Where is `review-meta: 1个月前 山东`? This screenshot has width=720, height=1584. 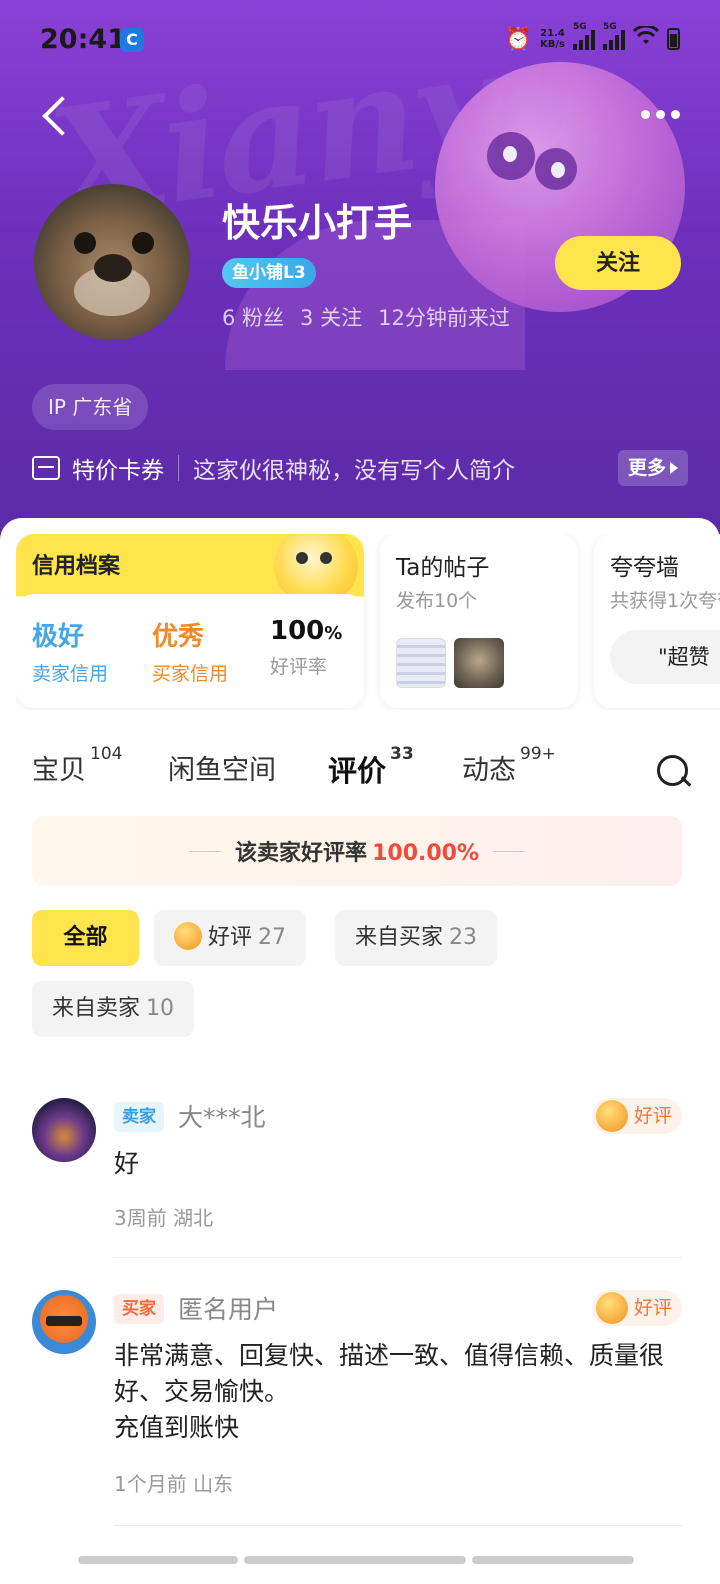 review-meta: 1个月前 山东 is located at coordinates (173, 1482).